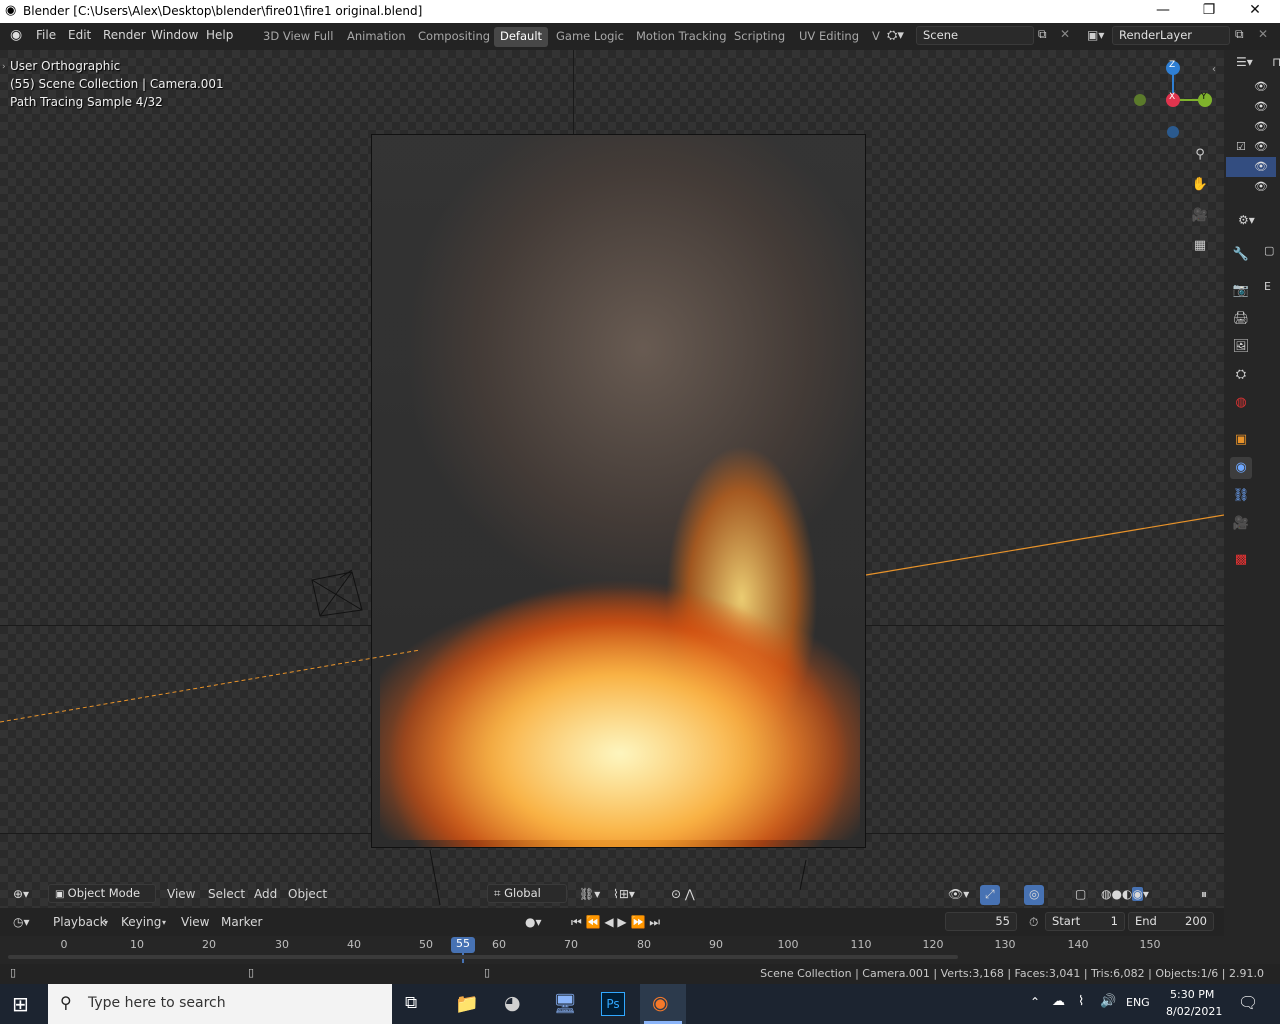 This screenshot has height=1024, width=1280. Describe the element at coordinates (1267, 286) in the screenshot. I see `side-tab-label-icon: E` at that location.